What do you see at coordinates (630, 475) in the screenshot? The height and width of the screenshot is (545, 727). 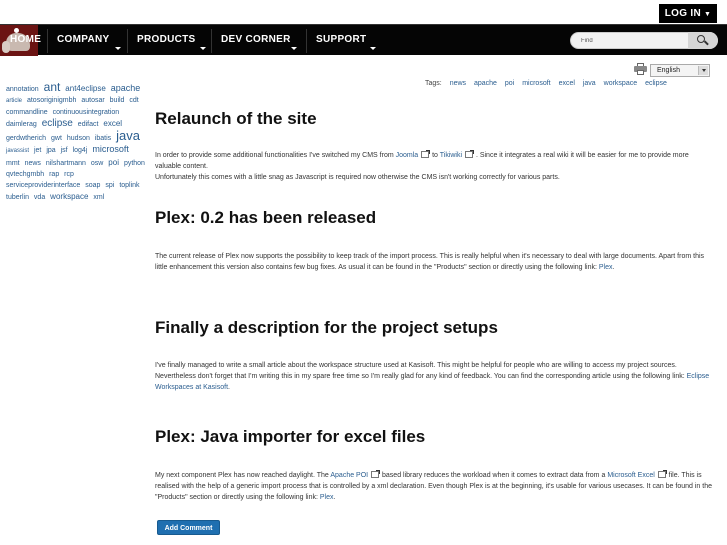 I see `microsoft-excel-link: Microsoft Excel` at bounding box center [630, 475].